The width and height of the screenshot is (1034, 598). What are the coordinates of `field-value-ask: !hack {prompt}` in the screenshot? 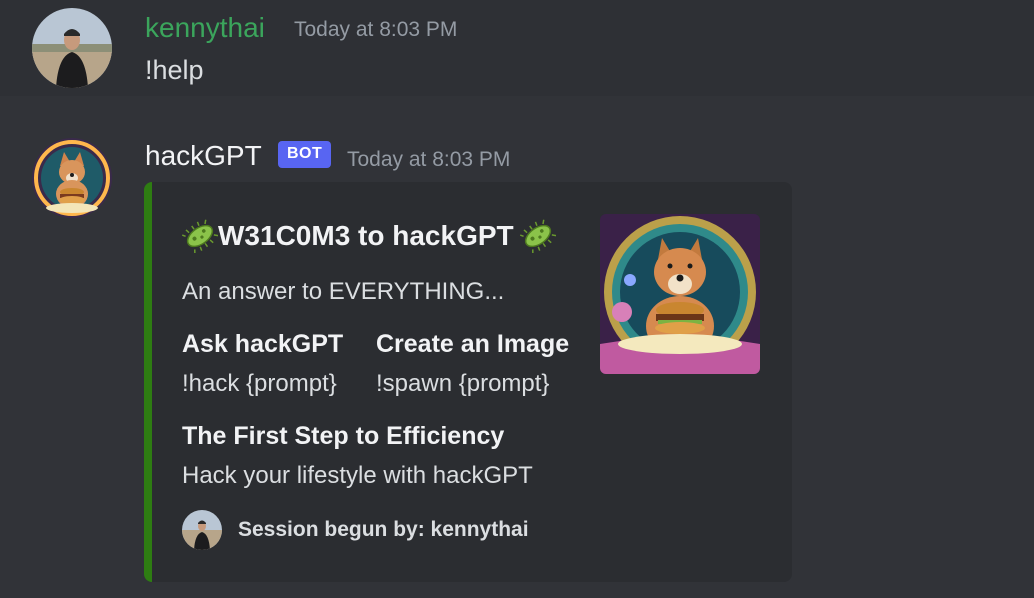 It's located at (259, 383).